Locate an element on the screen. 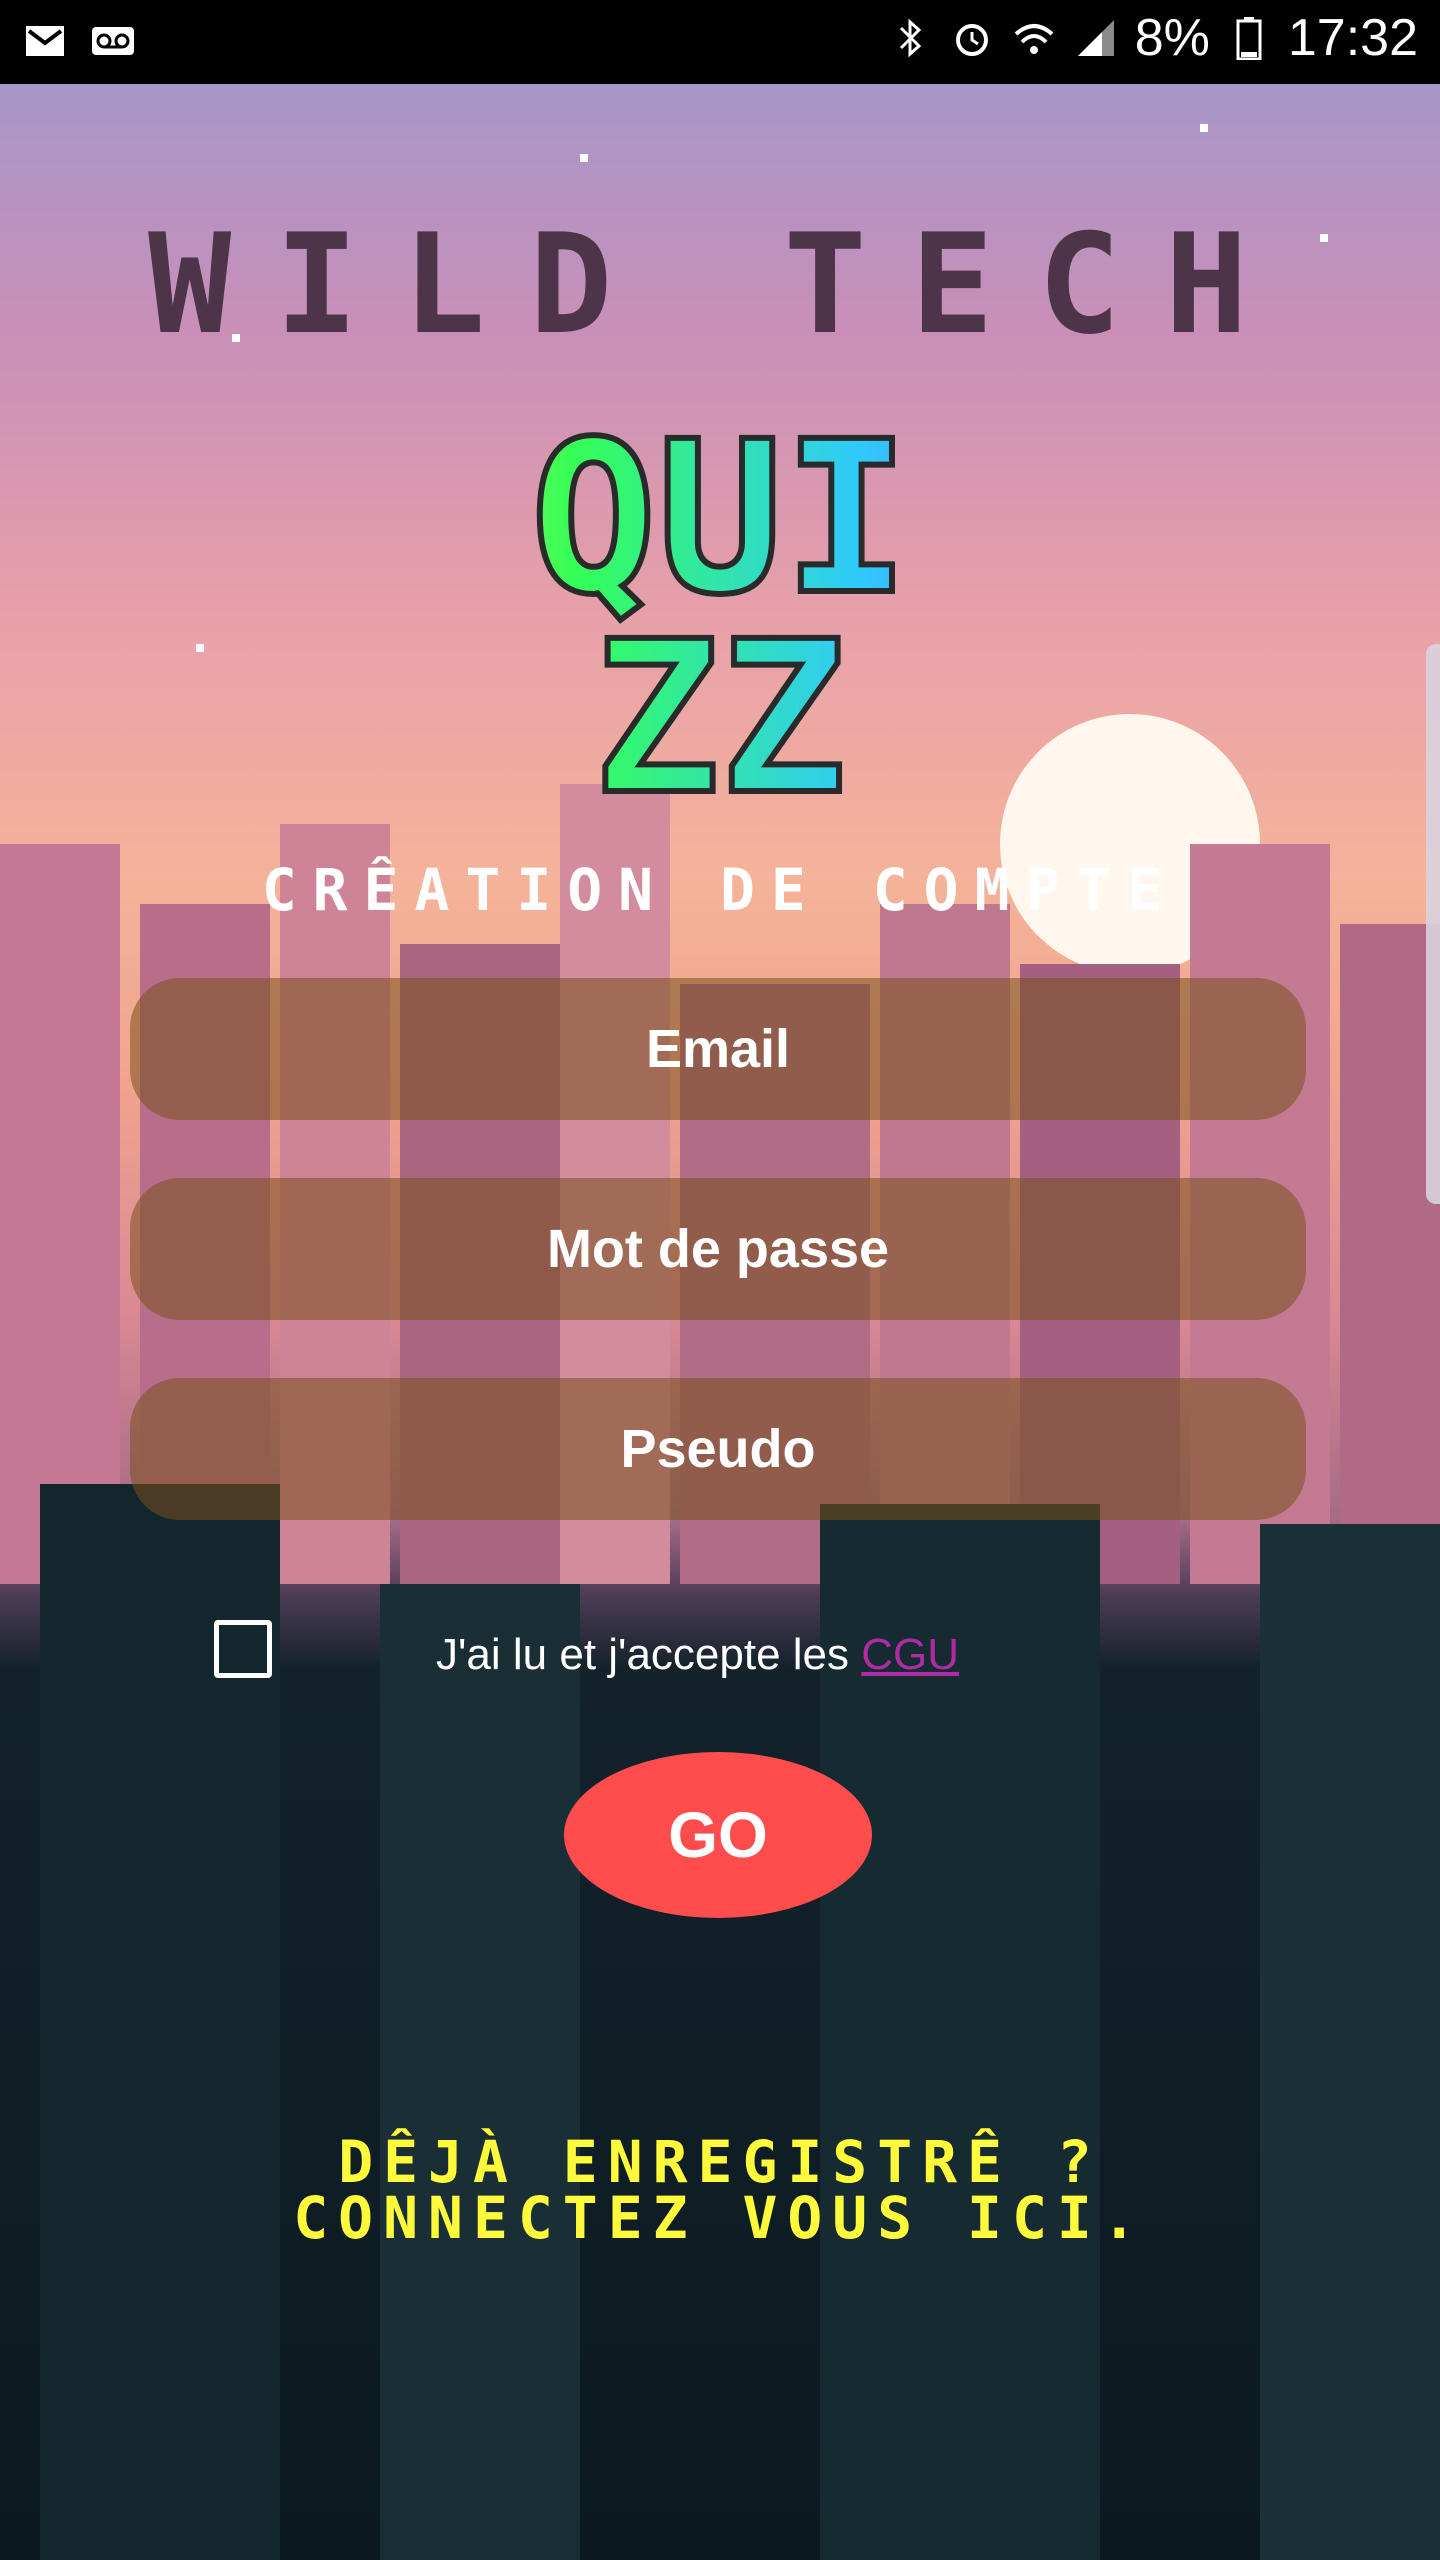  pseudo-field: Pseudo is located at coordinates (718, 1449).